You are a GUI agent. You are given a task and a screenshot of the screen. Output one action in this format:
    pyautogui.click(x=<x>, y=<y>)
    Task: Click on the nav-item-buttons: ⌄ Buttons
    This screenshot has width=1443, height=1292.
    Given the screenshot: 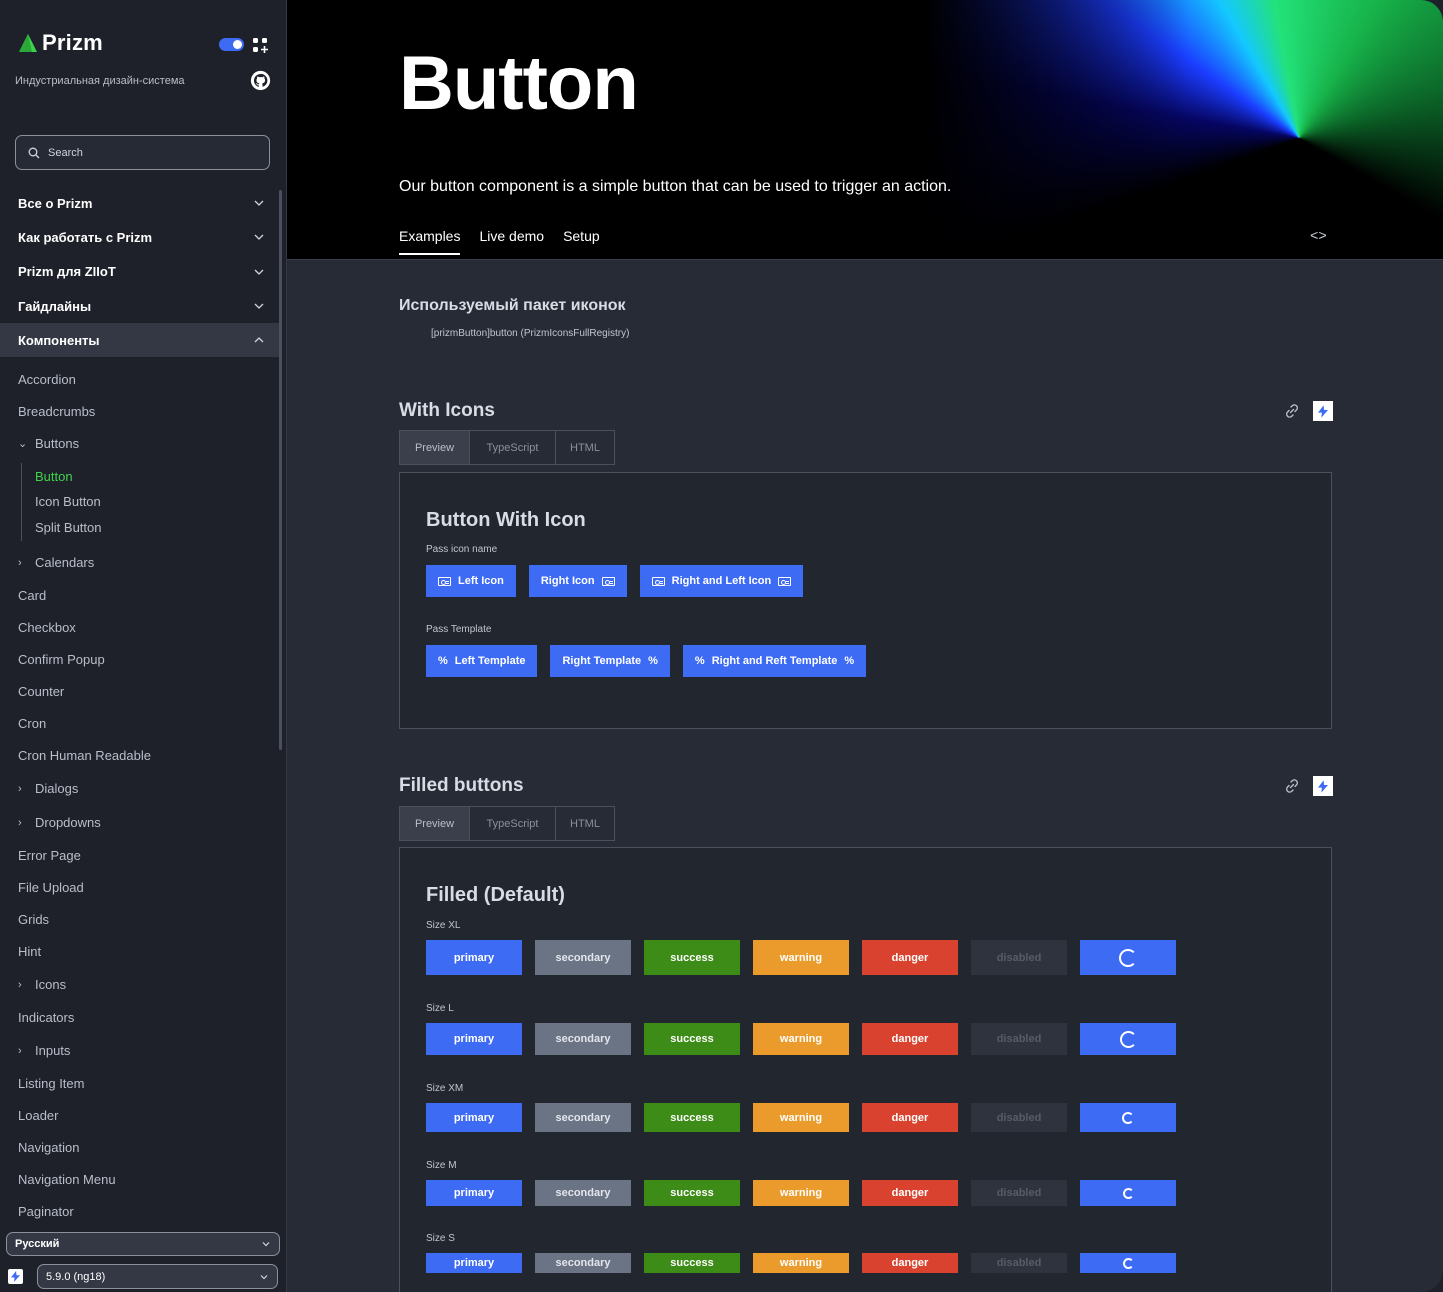 What is the action you would take?
    pyautogui.click(x=139, y=443)
    